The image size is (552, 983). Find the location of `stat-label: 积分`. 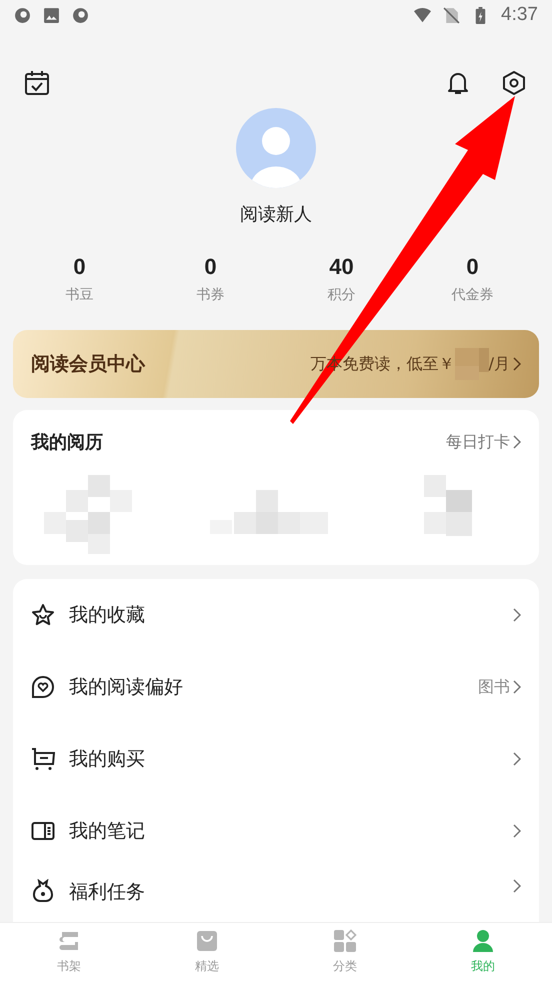

stat-label: 积分 is located at coordinates (342, 295).